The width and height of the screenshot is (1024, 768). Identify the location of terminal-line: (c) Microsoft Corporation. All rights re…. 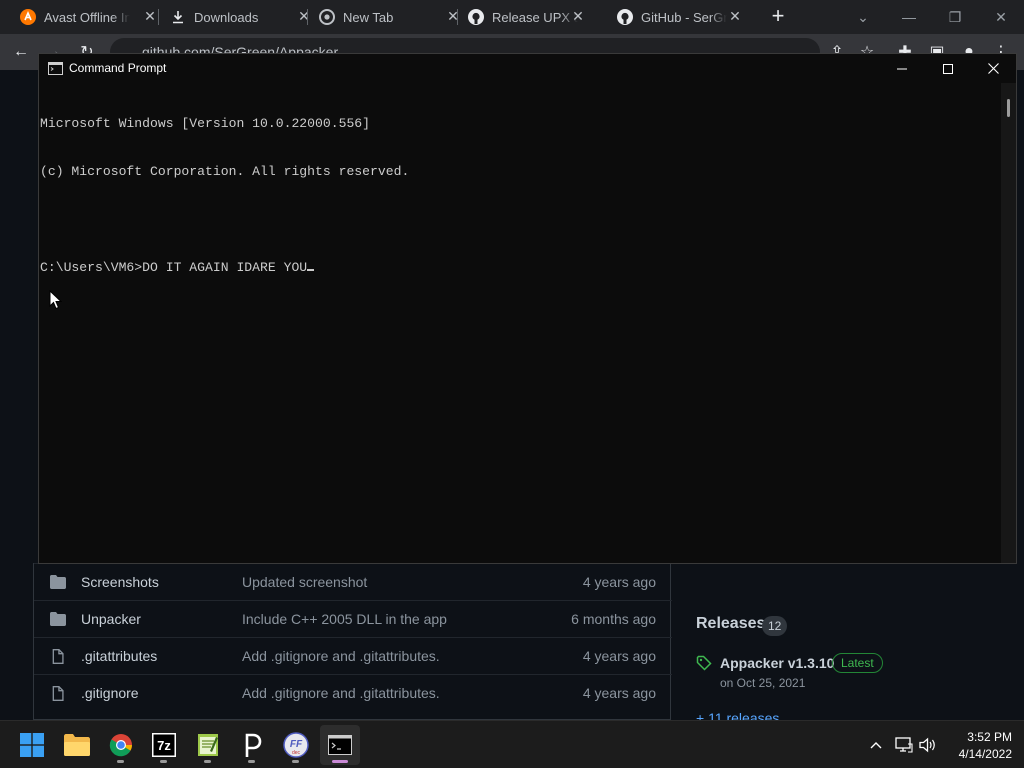
(225, 171).